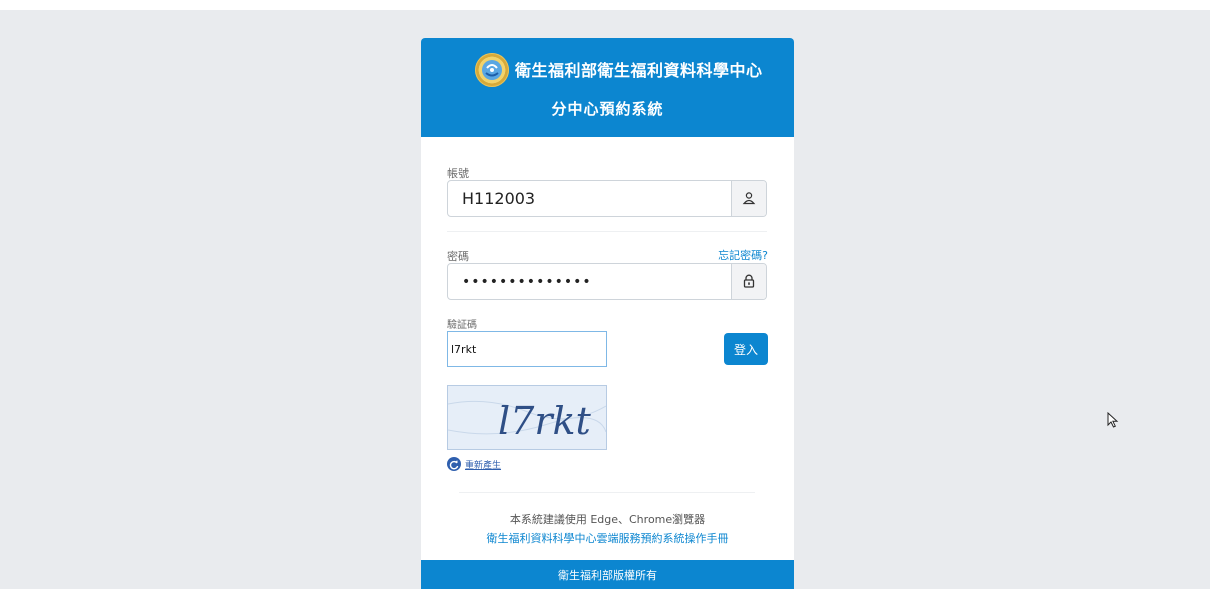 This screenshot has width=1214, height=589. What do you see at coordinates (492, 70) in the screenshot?
I see `ministry-logo-icon` at bounding box center [492, 70].